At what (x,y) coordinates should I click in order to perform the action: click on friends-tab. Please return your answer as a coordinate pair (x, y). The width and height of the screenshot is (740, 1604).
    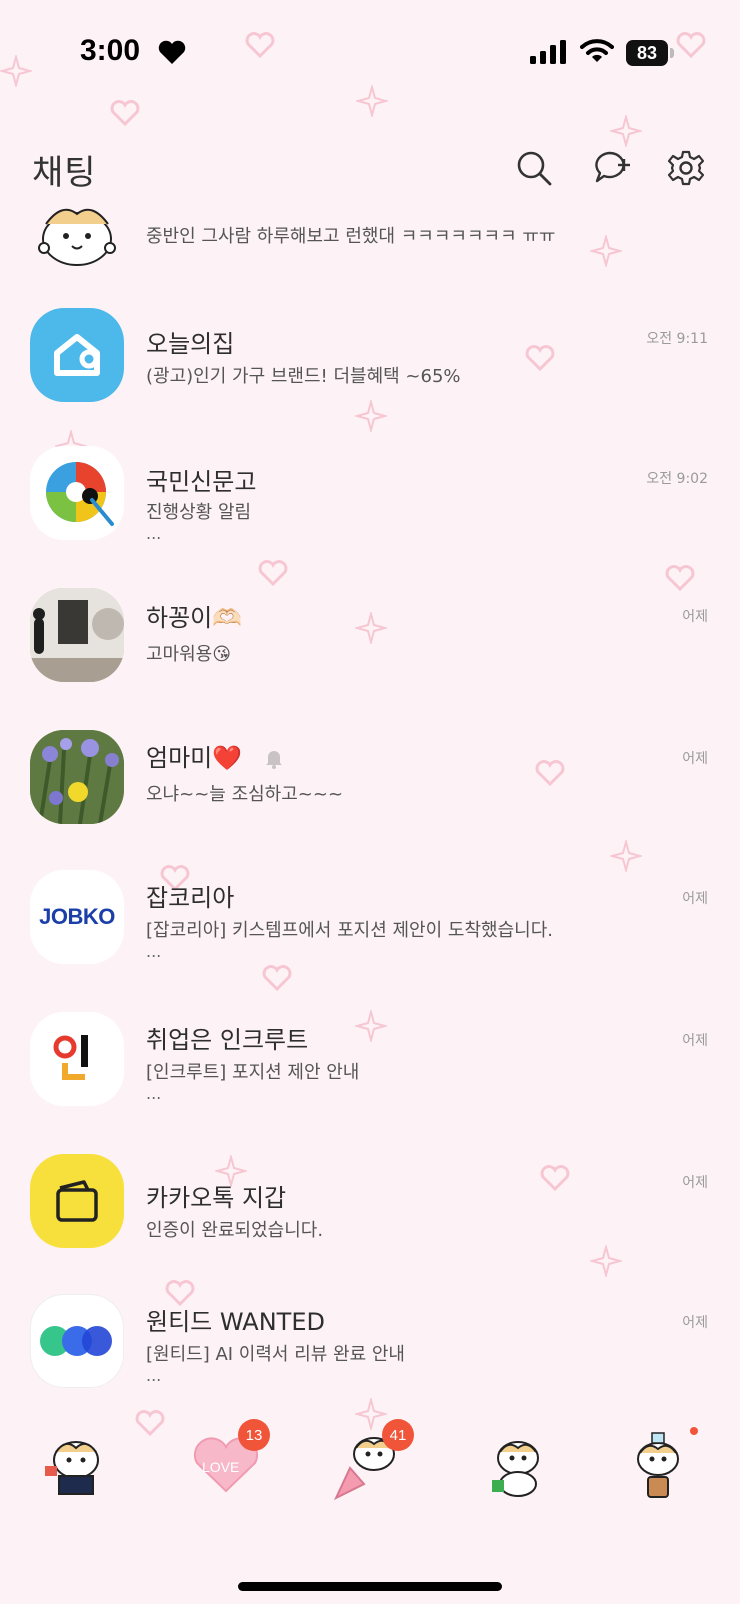
    Looking at the image, I should click on (76, 1465).